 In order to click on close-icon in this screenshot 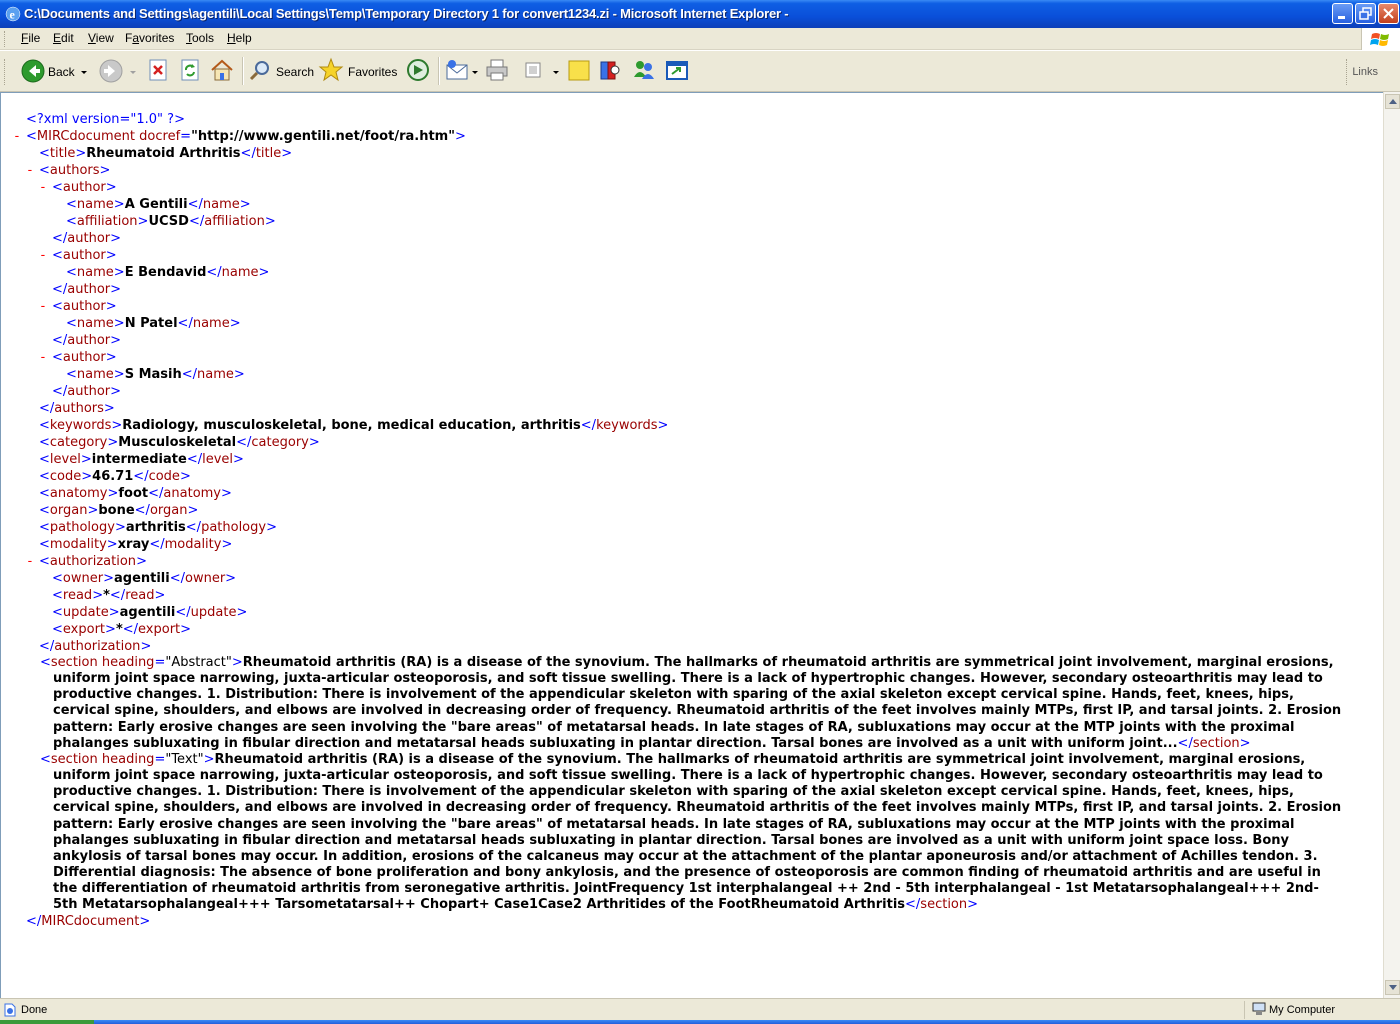, I will do `click(1388, 13)`.